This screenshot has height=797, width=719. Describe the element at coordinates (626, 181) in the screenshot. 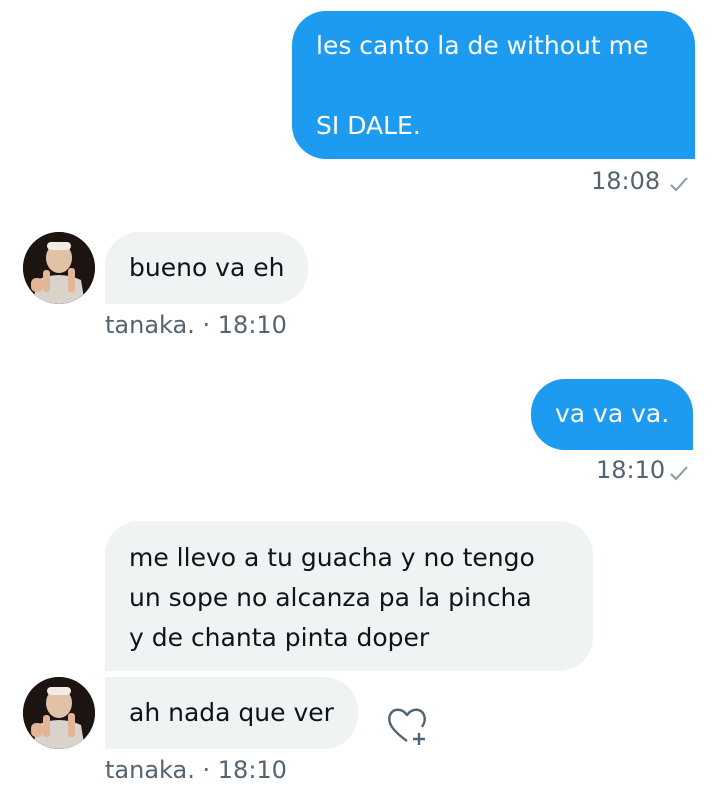

I see `message-timestamp: 18:08` at that location.